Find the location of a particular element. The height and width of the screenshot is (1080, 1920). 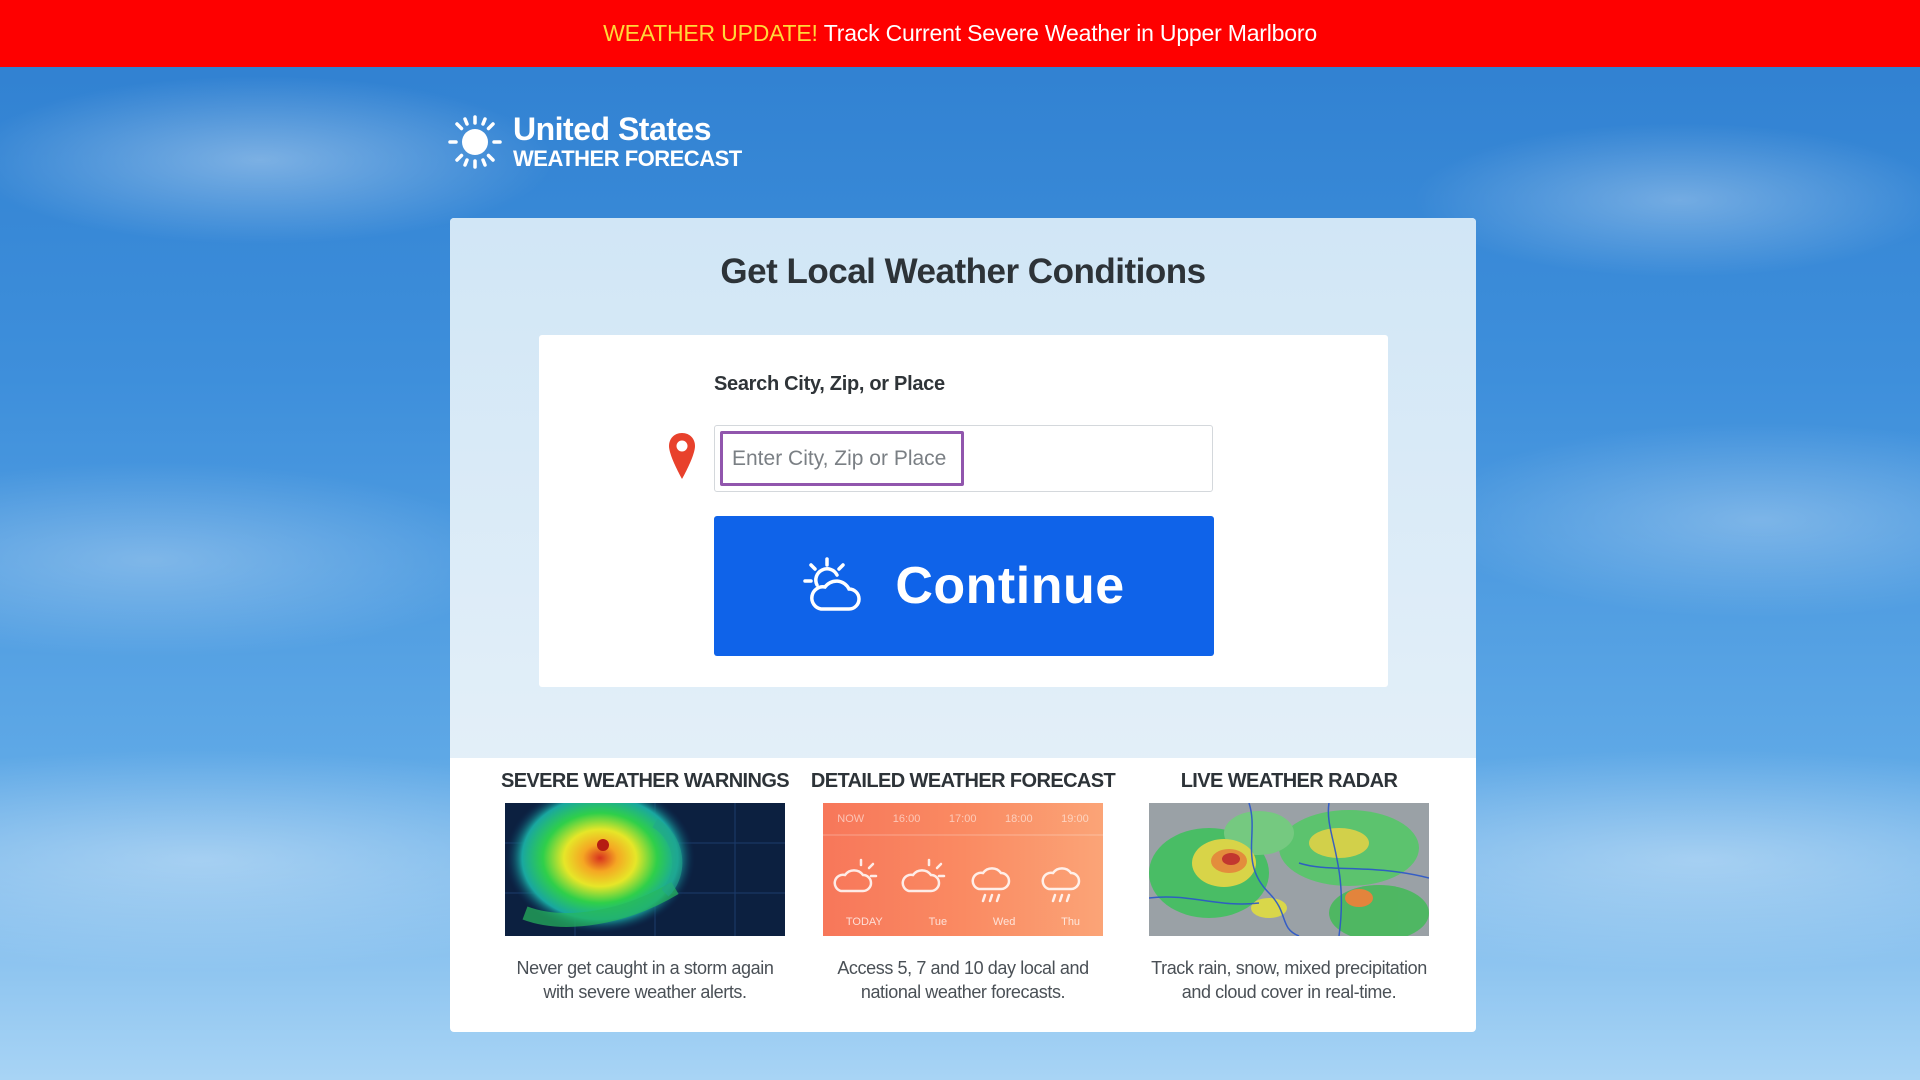

search-input-wrapper is located at coordinates (963, 458).